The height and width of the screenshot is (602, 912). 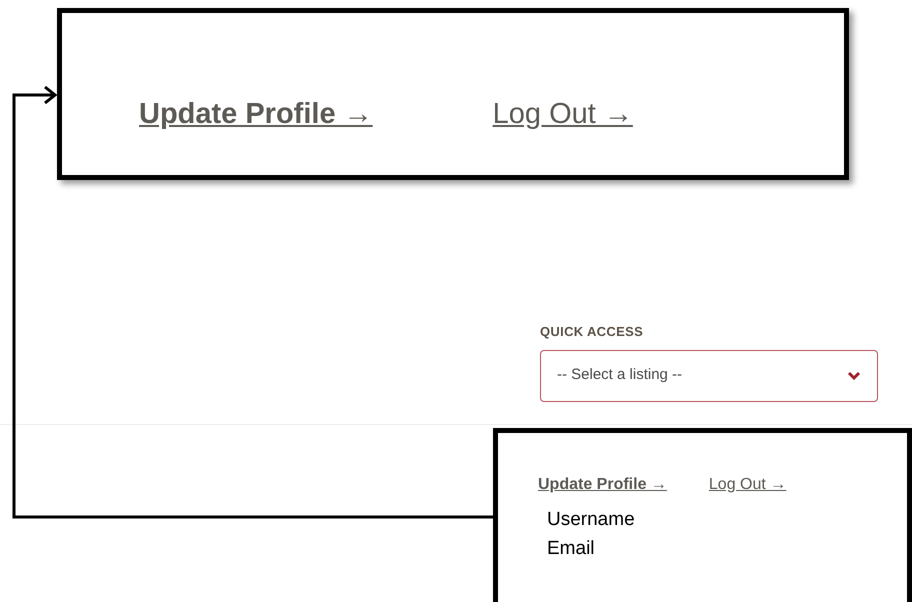 What do you see at coordinates (591, 520) in the screenshot?
I see `note-text: Username` at bounding box center [591, 520].